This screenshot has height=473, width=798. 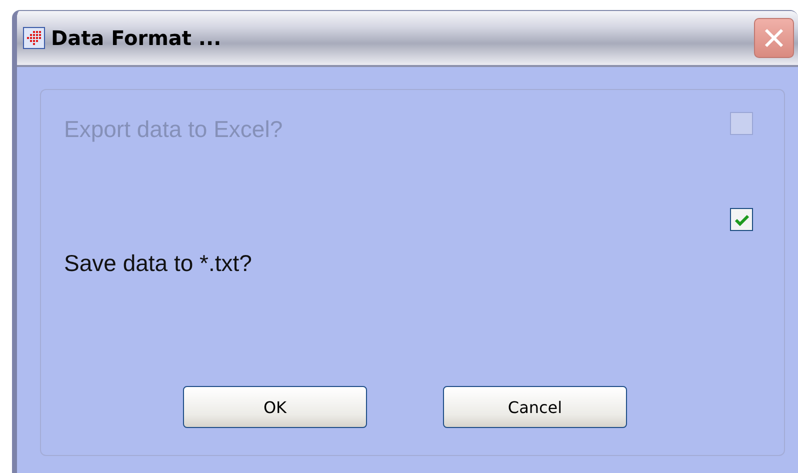 I want to click on option-label: Save data to *.txt?, so click(x=158, y=263).